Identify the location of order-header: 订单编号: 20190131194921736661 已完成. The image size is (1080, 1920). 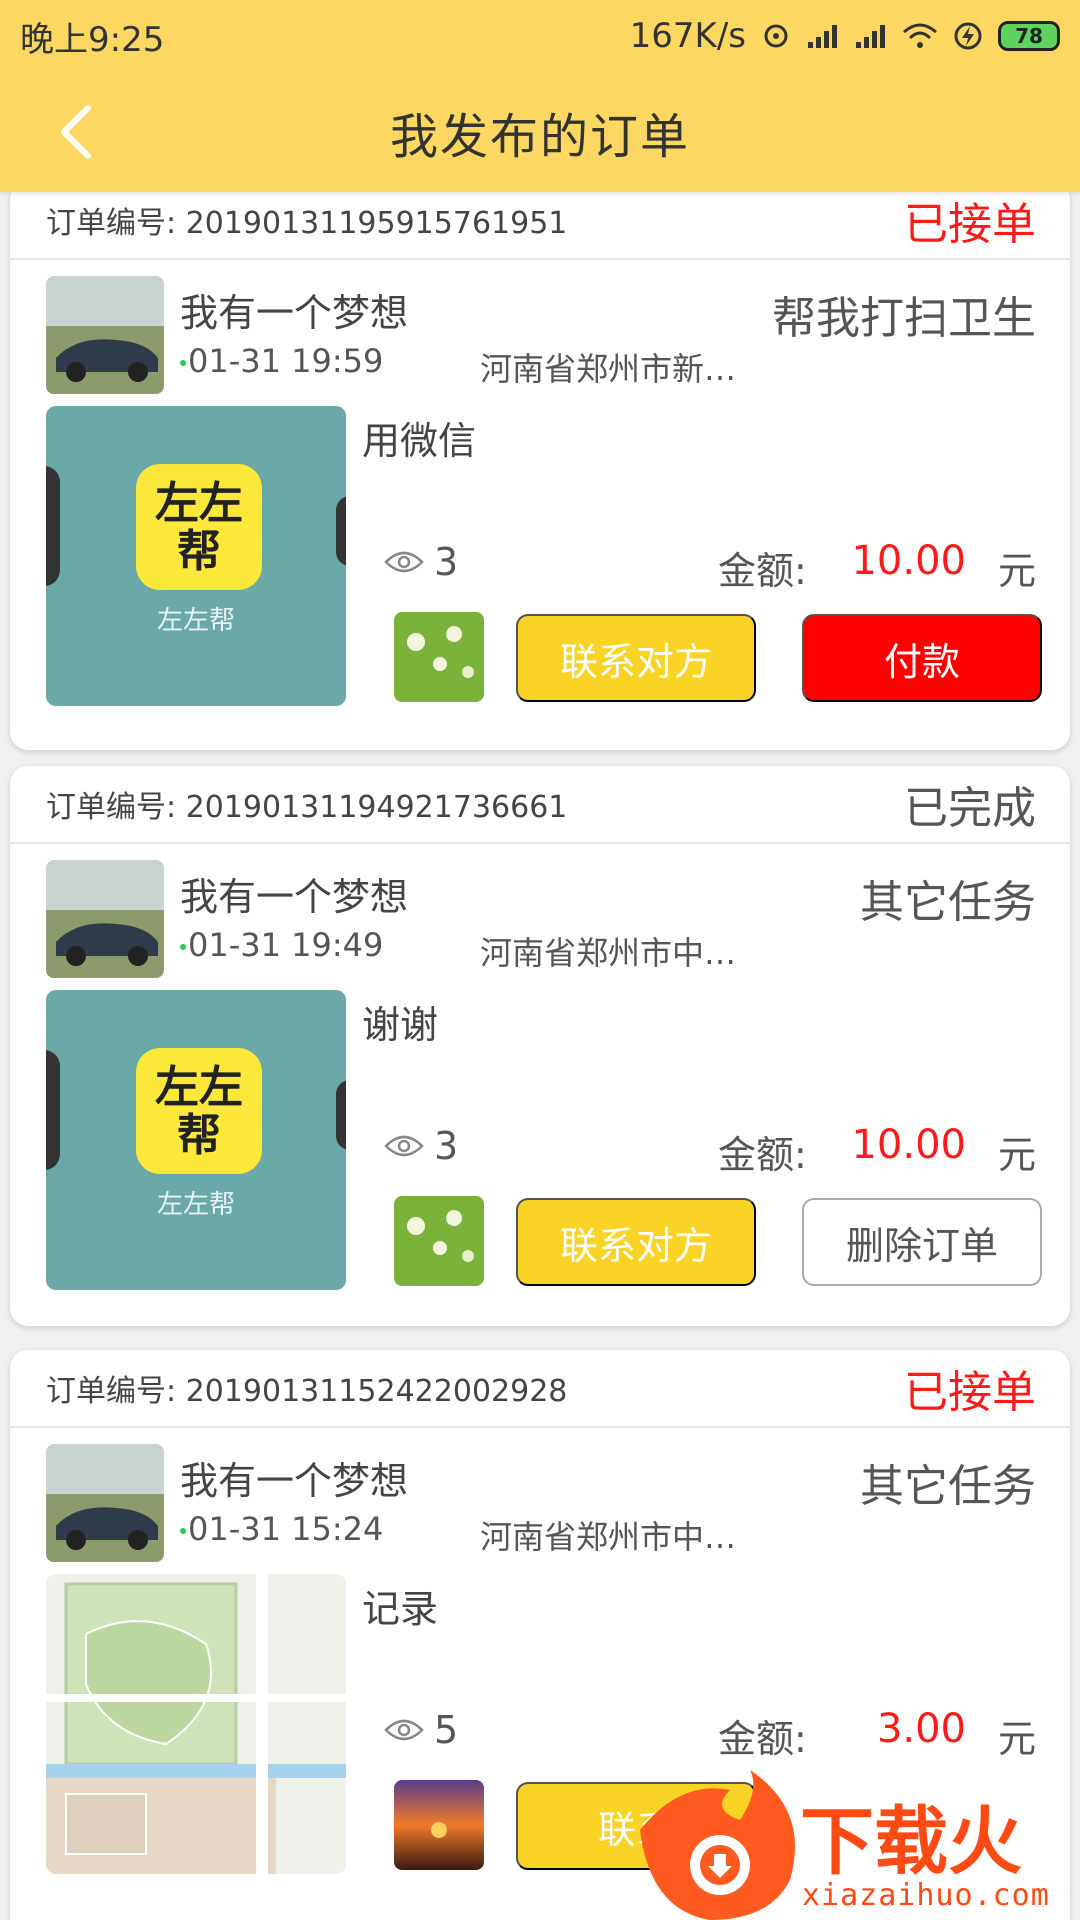
(540, 805).